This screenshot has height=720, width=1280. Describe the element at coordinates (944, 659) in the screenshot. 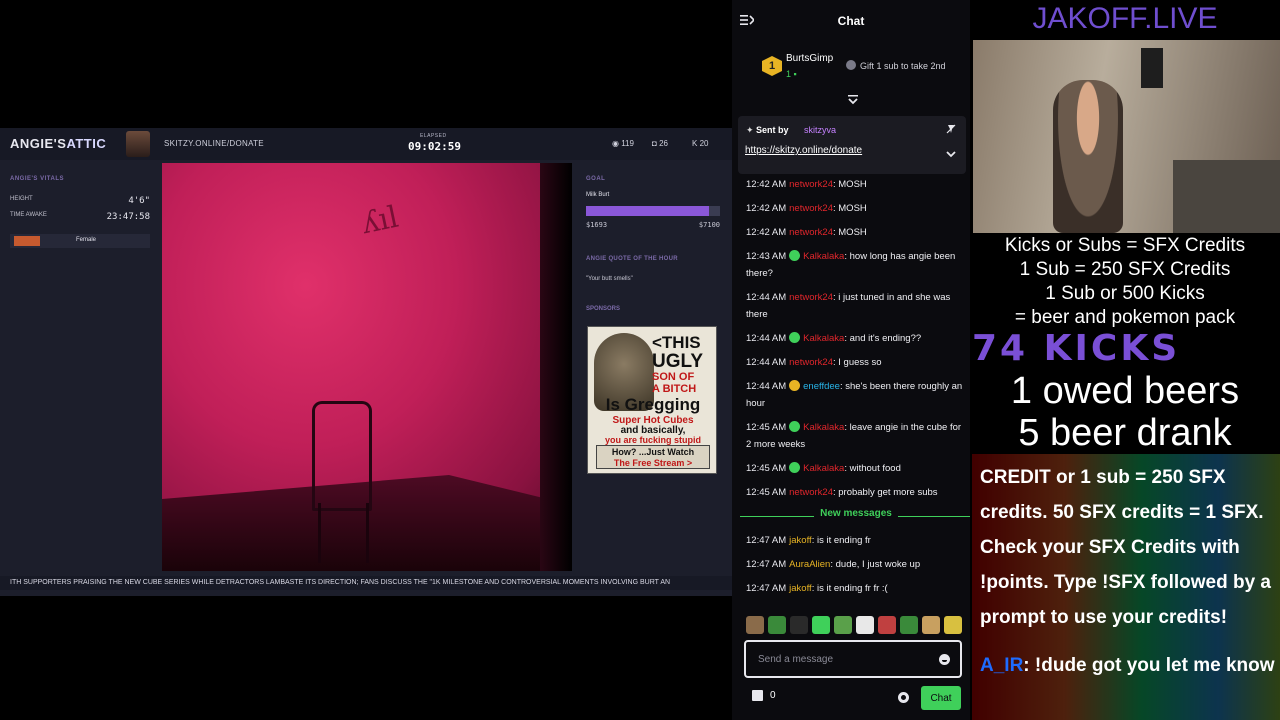

I see `emoji-picker-icon` at that location.